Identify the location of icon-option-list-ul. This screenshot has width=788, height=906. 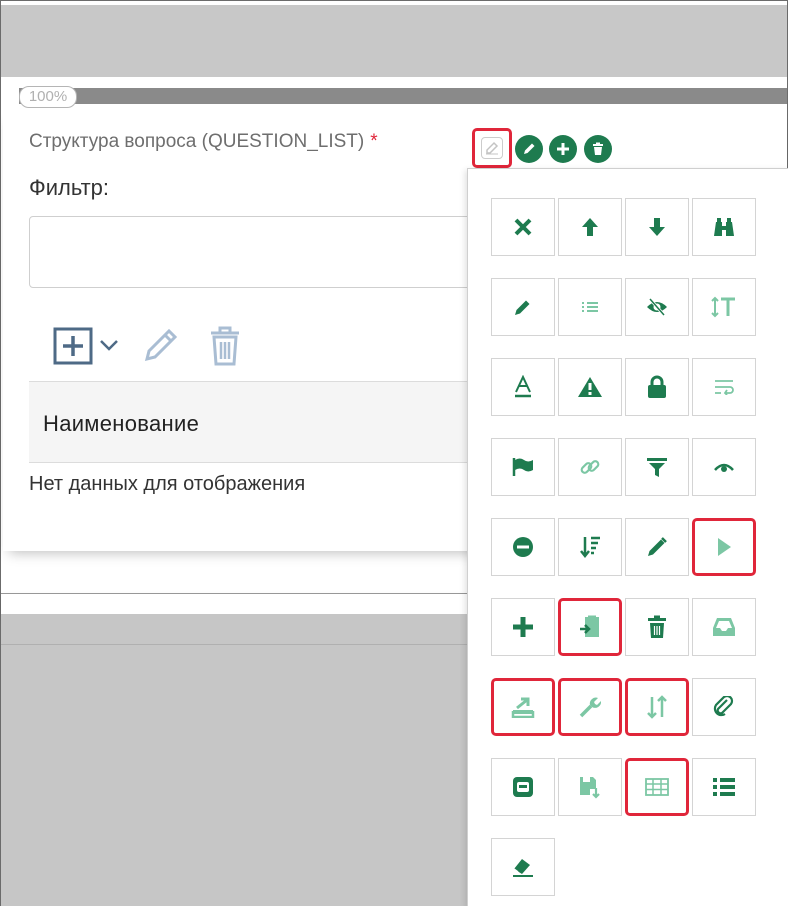
(724, 787).